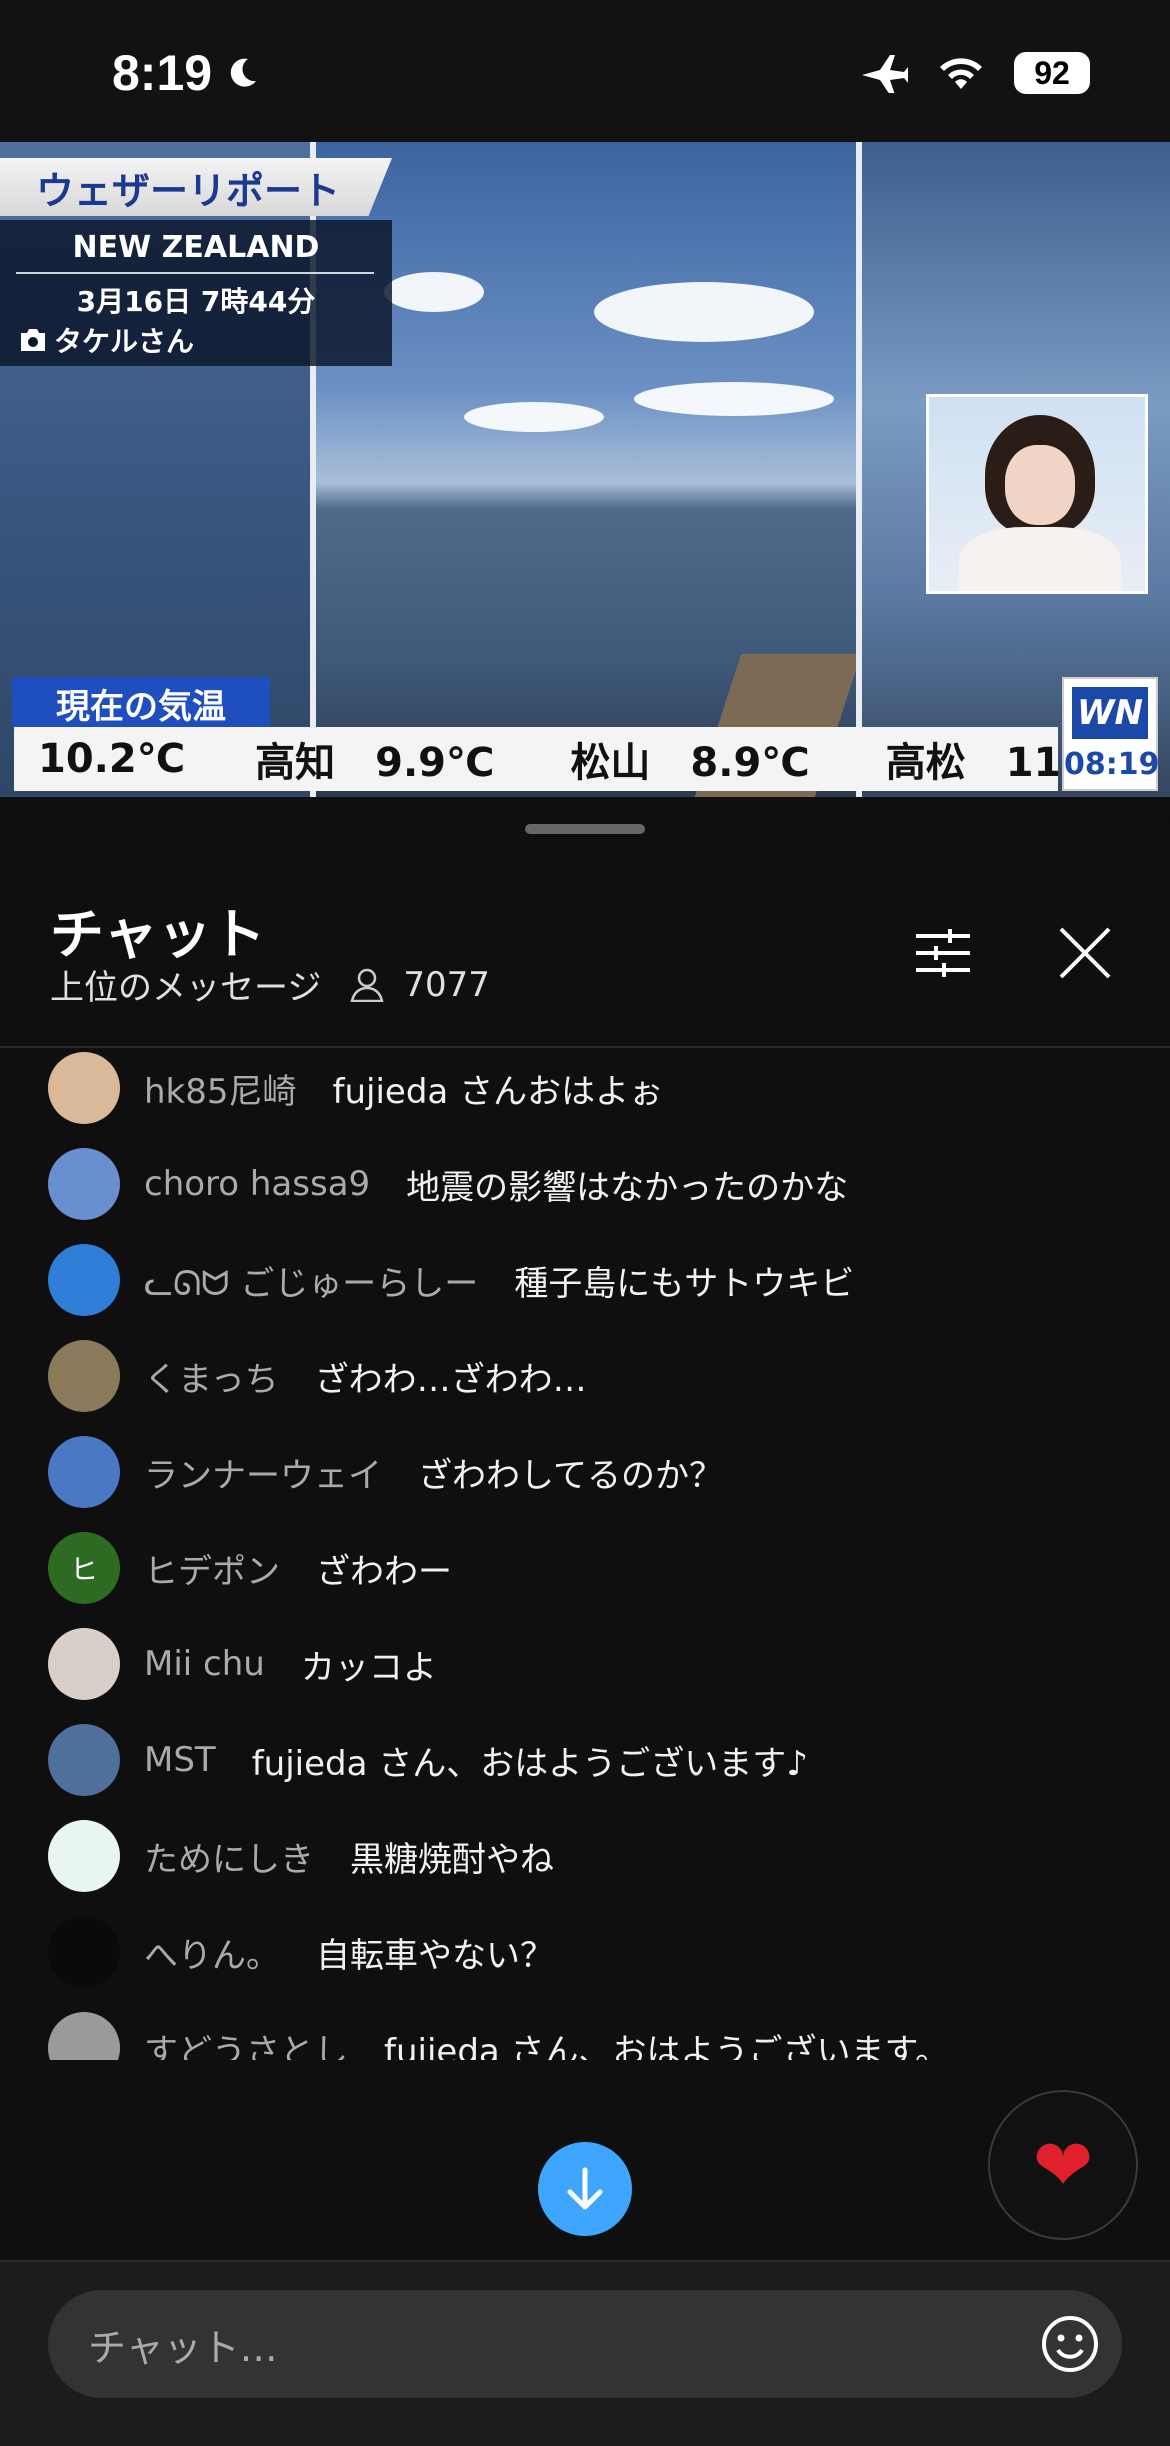 The height and width of the screenshot is (2446, 1170). I want to click on status-icons: 92, so click(975, 73).